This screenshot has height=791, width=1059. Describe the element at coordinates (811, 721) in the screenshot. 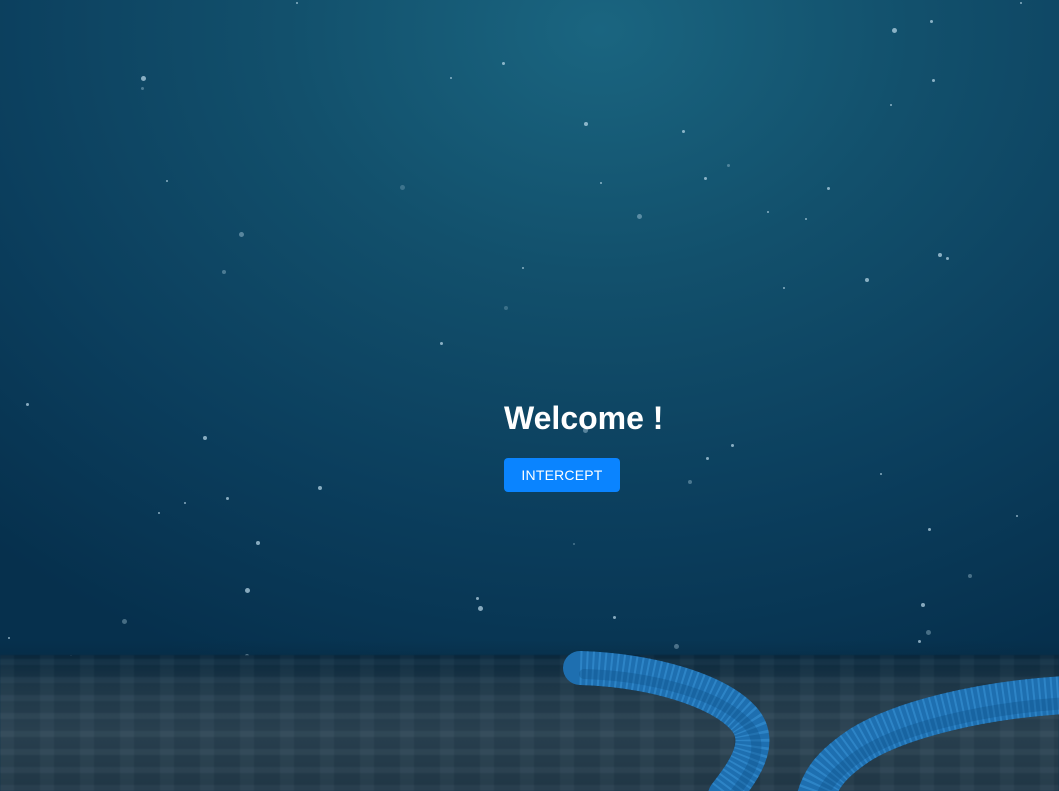

I see `undersea-cables` at that location.